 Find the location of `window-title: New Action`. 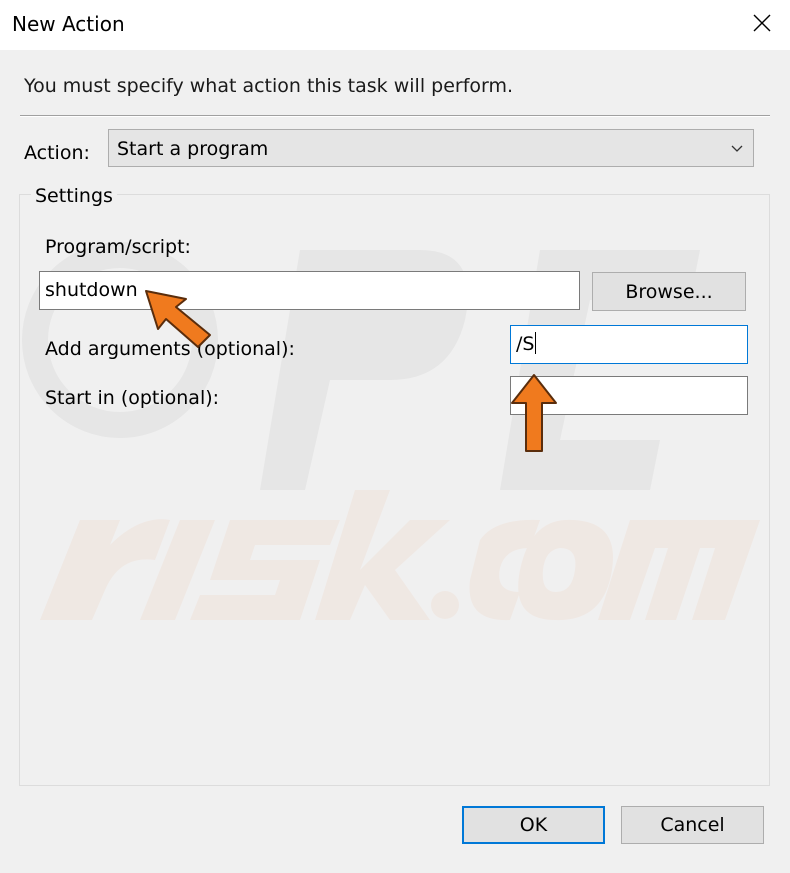

window-title: New Action is located at coordinates (68, 24).